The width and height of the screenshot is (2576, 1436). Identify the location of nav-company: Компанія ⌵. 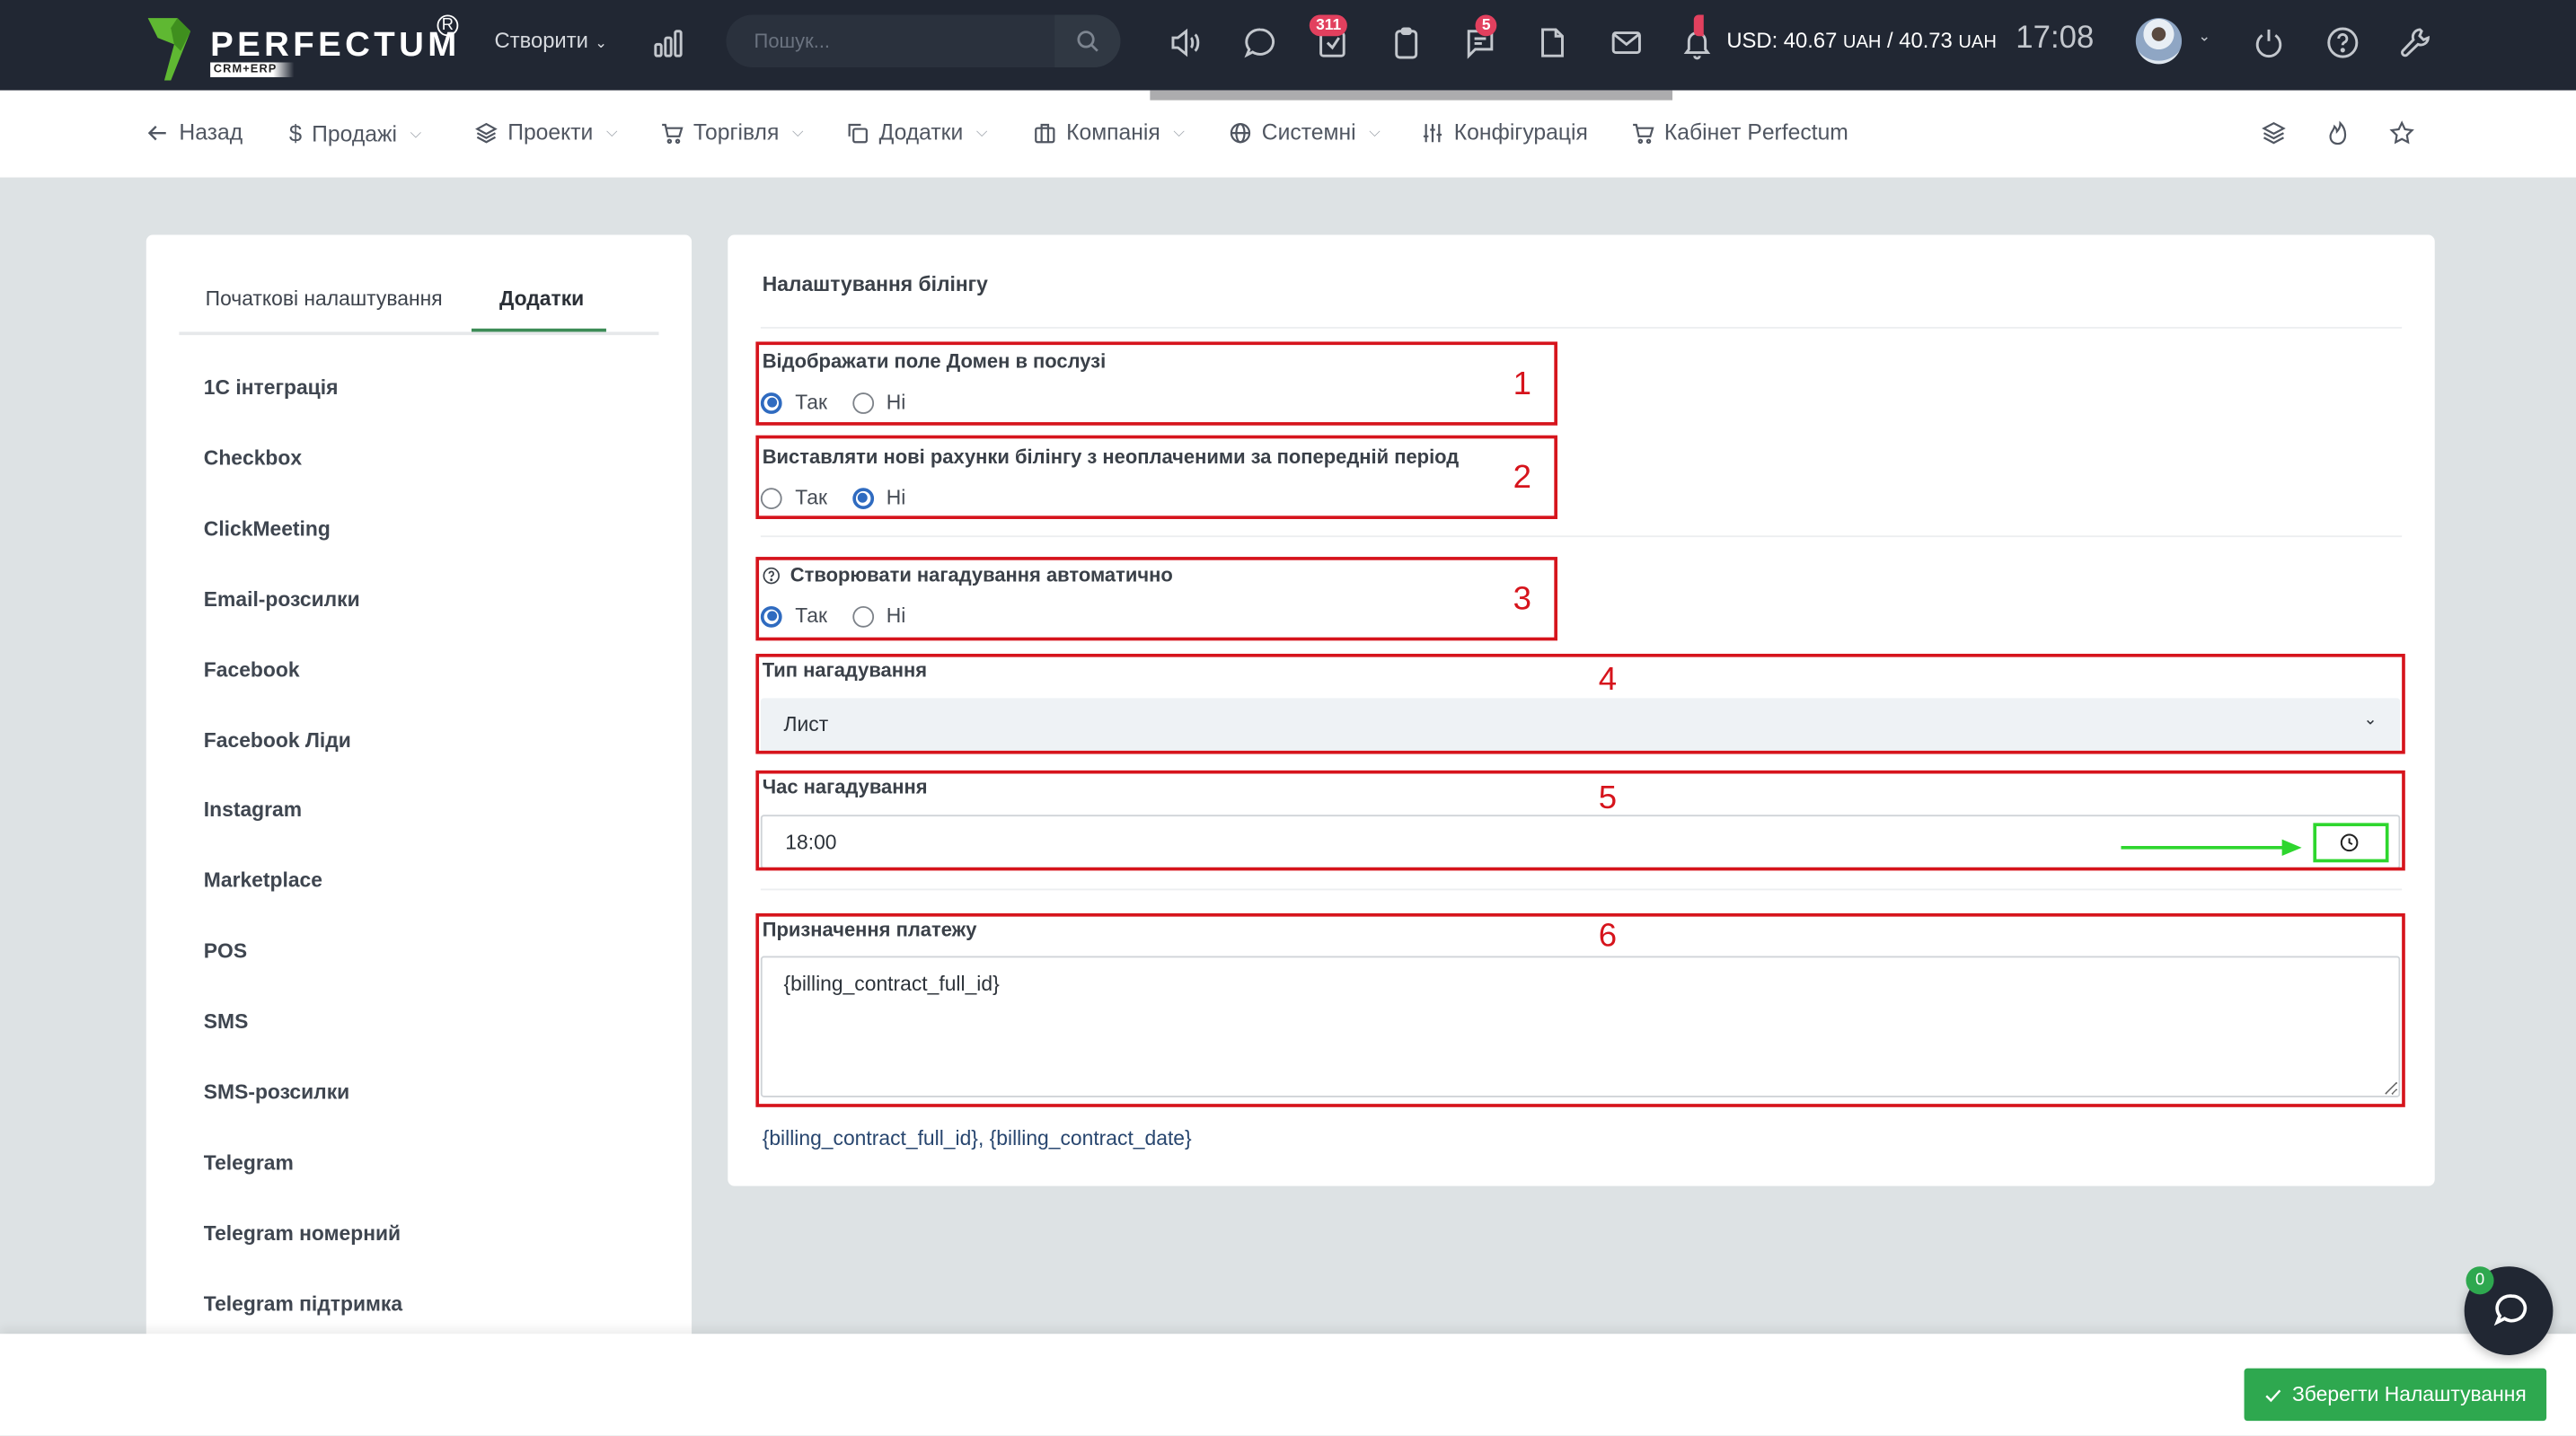
(1109, 132).